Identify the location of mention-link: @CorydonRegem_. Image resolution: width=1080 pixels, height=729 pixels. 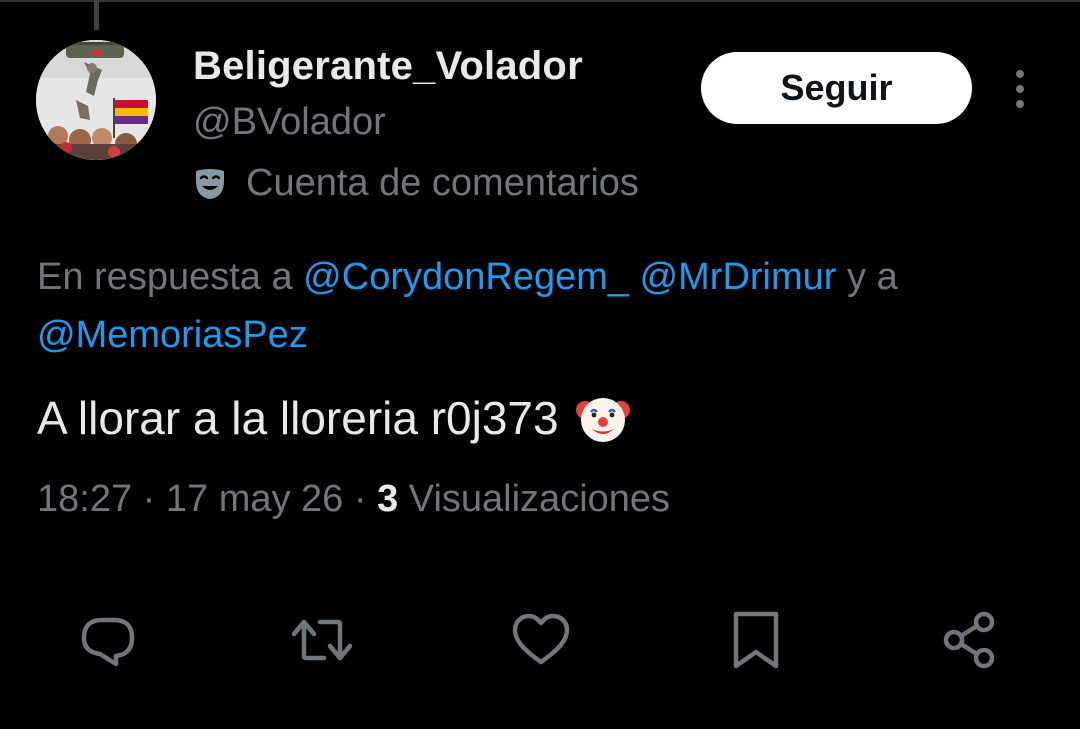
(466, 277).